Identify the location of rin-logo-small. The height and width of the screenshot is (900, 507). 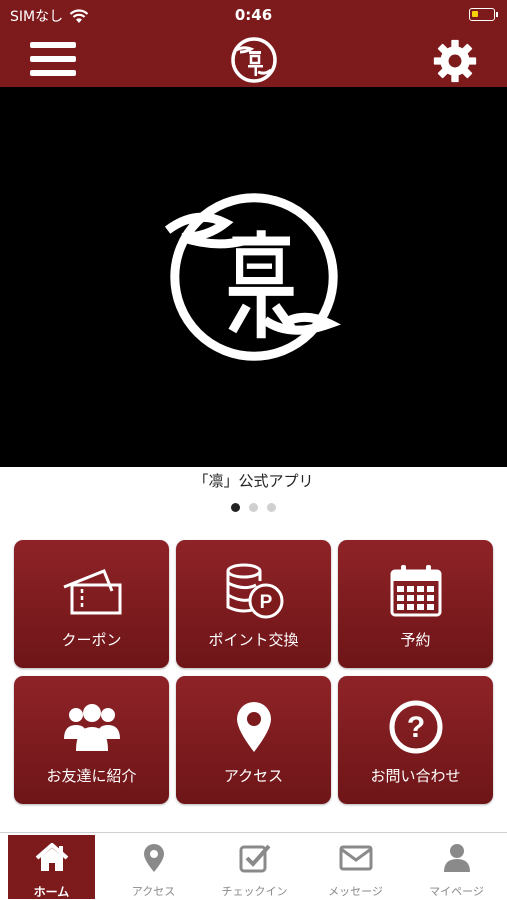
(254, 60).